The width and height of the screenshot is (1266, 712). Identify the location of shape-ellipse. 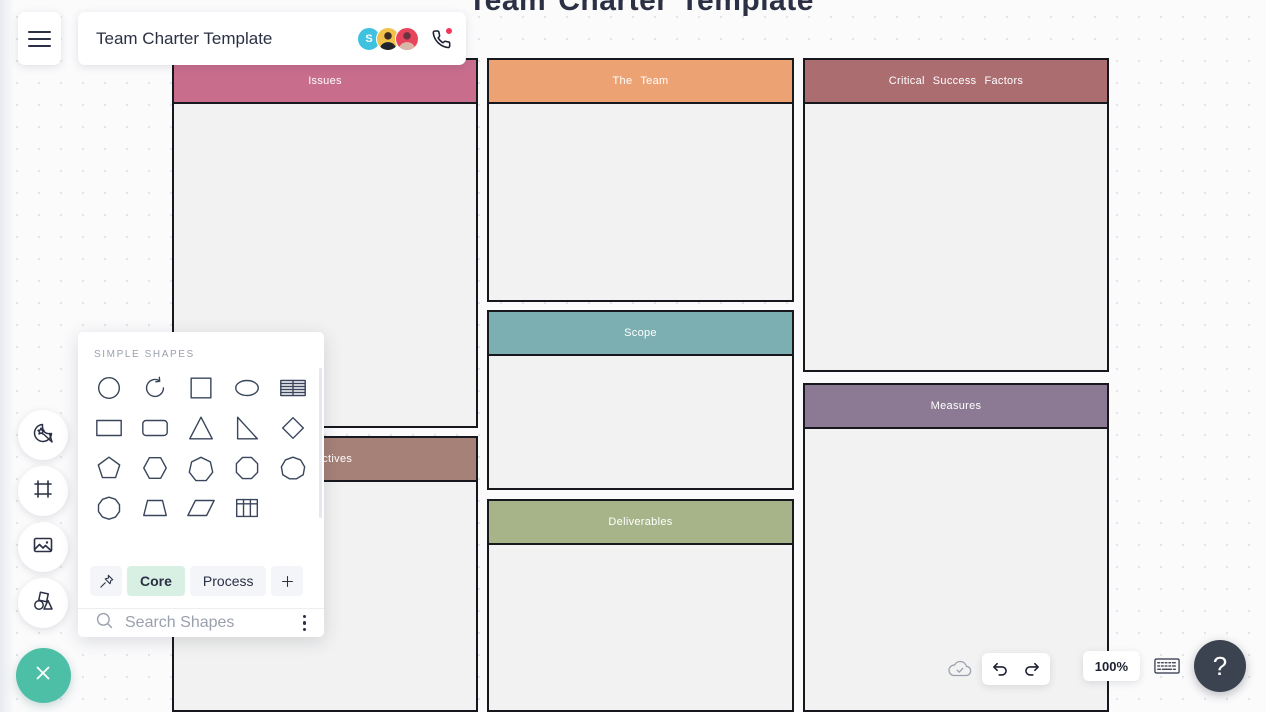
(247, 388).